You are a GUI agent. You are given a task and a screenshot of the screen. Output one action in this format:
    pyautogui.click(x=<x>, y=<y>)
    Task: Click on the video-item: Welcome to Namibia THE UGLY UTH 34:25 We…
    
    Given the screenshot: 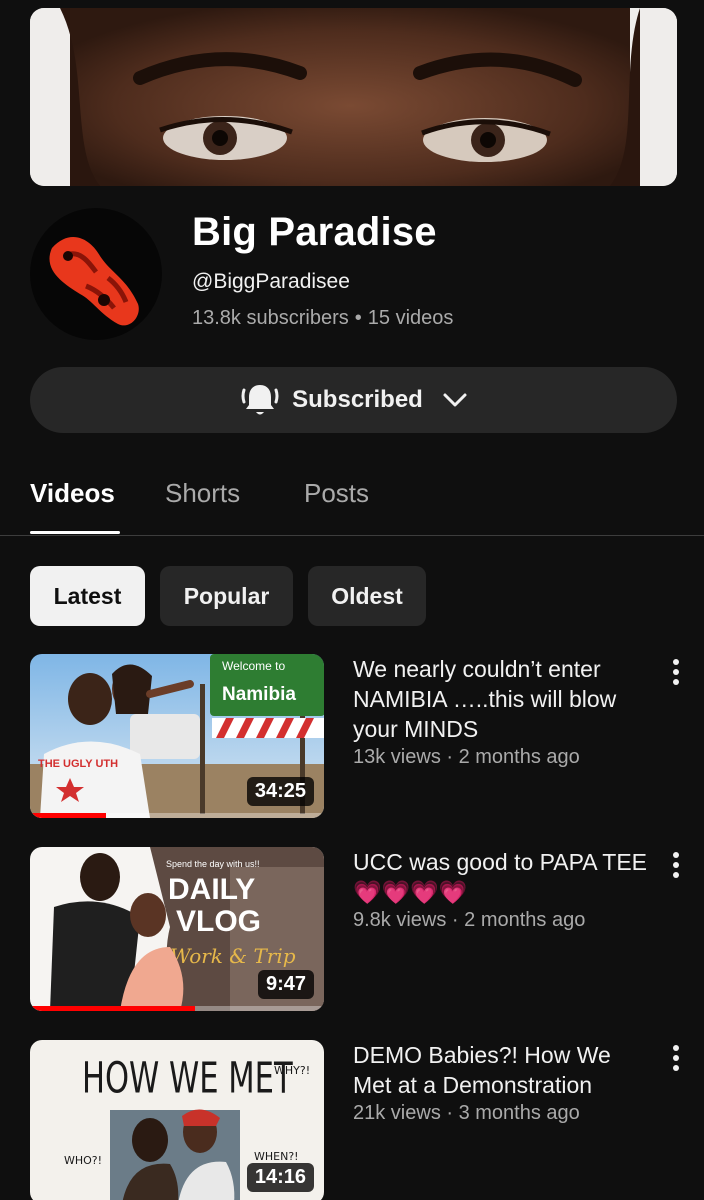 What is the action you would take?
    pyautogui.click(x=367, y=736)
    